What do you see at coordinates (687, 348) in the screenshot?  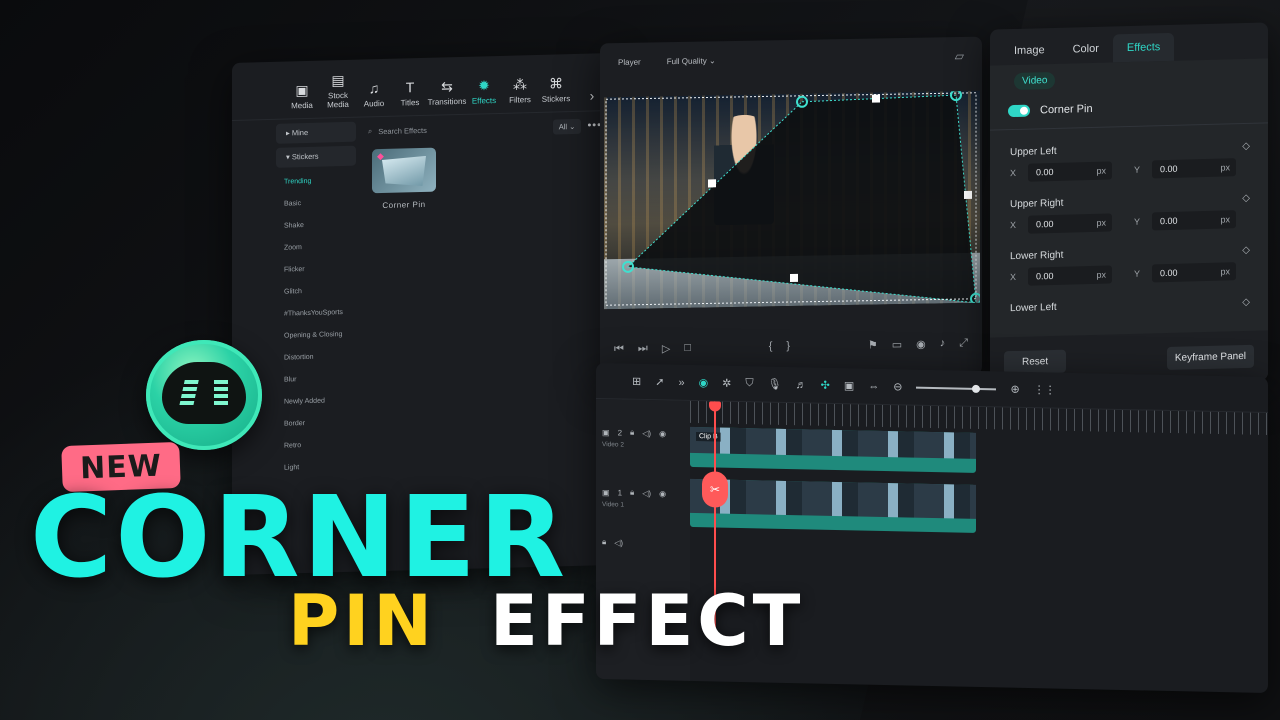 I see `stop-icon: □` at bounding box center [687, 348].